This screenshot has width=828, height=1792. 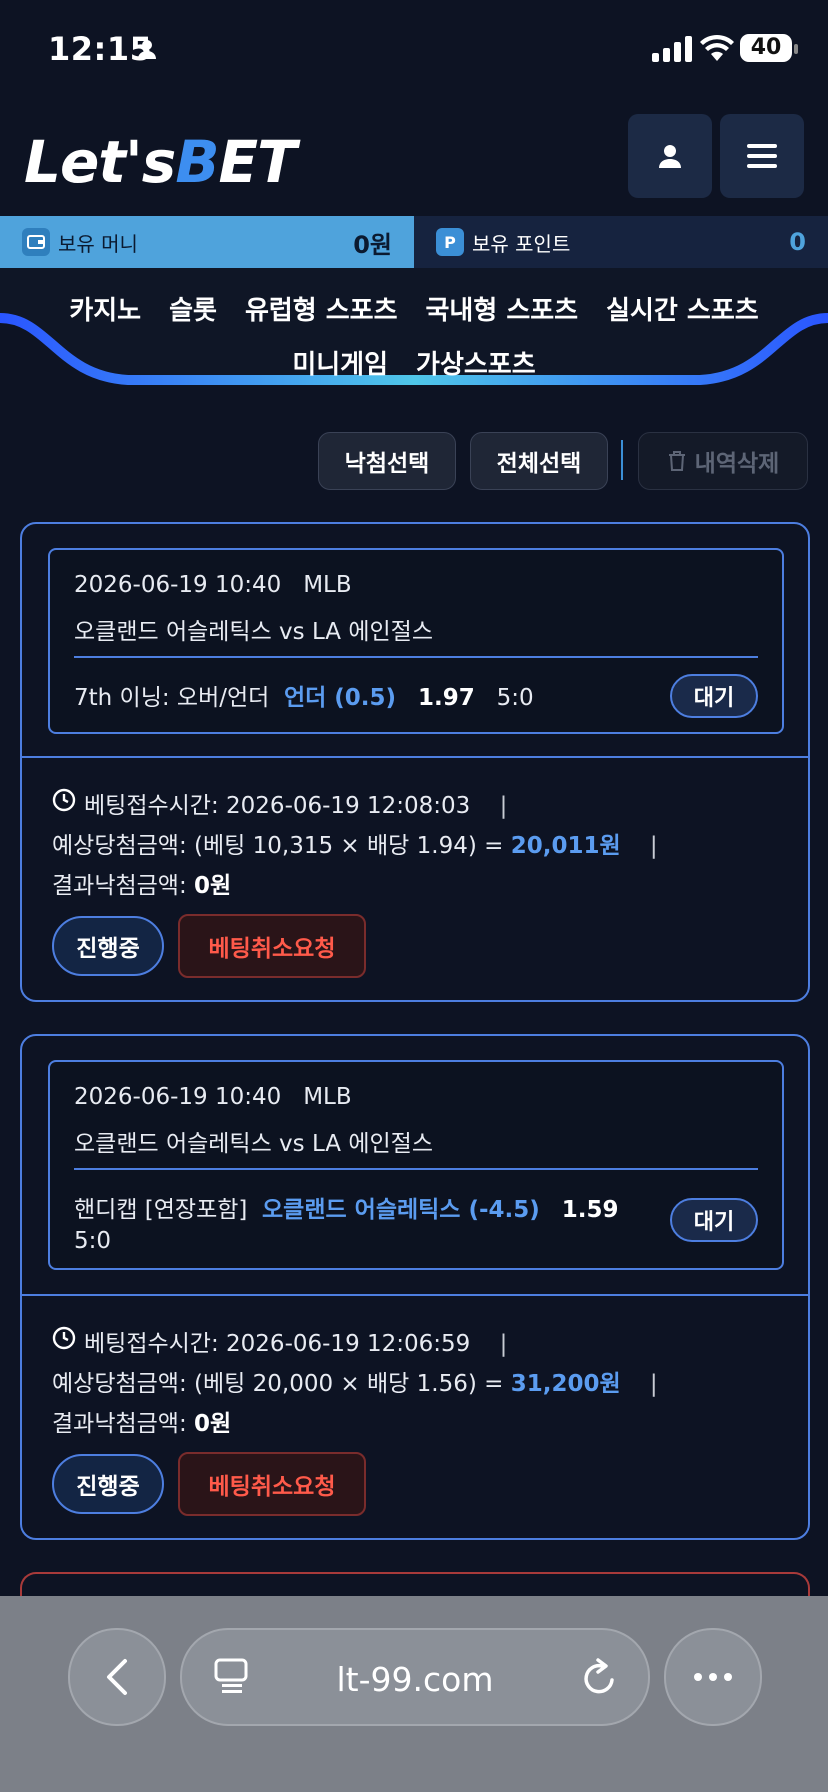 What do you see at coordinates (737, 464) in the screenshot?
I see `delete-history-label: 내역삭제` at bounding box center [737, 464].